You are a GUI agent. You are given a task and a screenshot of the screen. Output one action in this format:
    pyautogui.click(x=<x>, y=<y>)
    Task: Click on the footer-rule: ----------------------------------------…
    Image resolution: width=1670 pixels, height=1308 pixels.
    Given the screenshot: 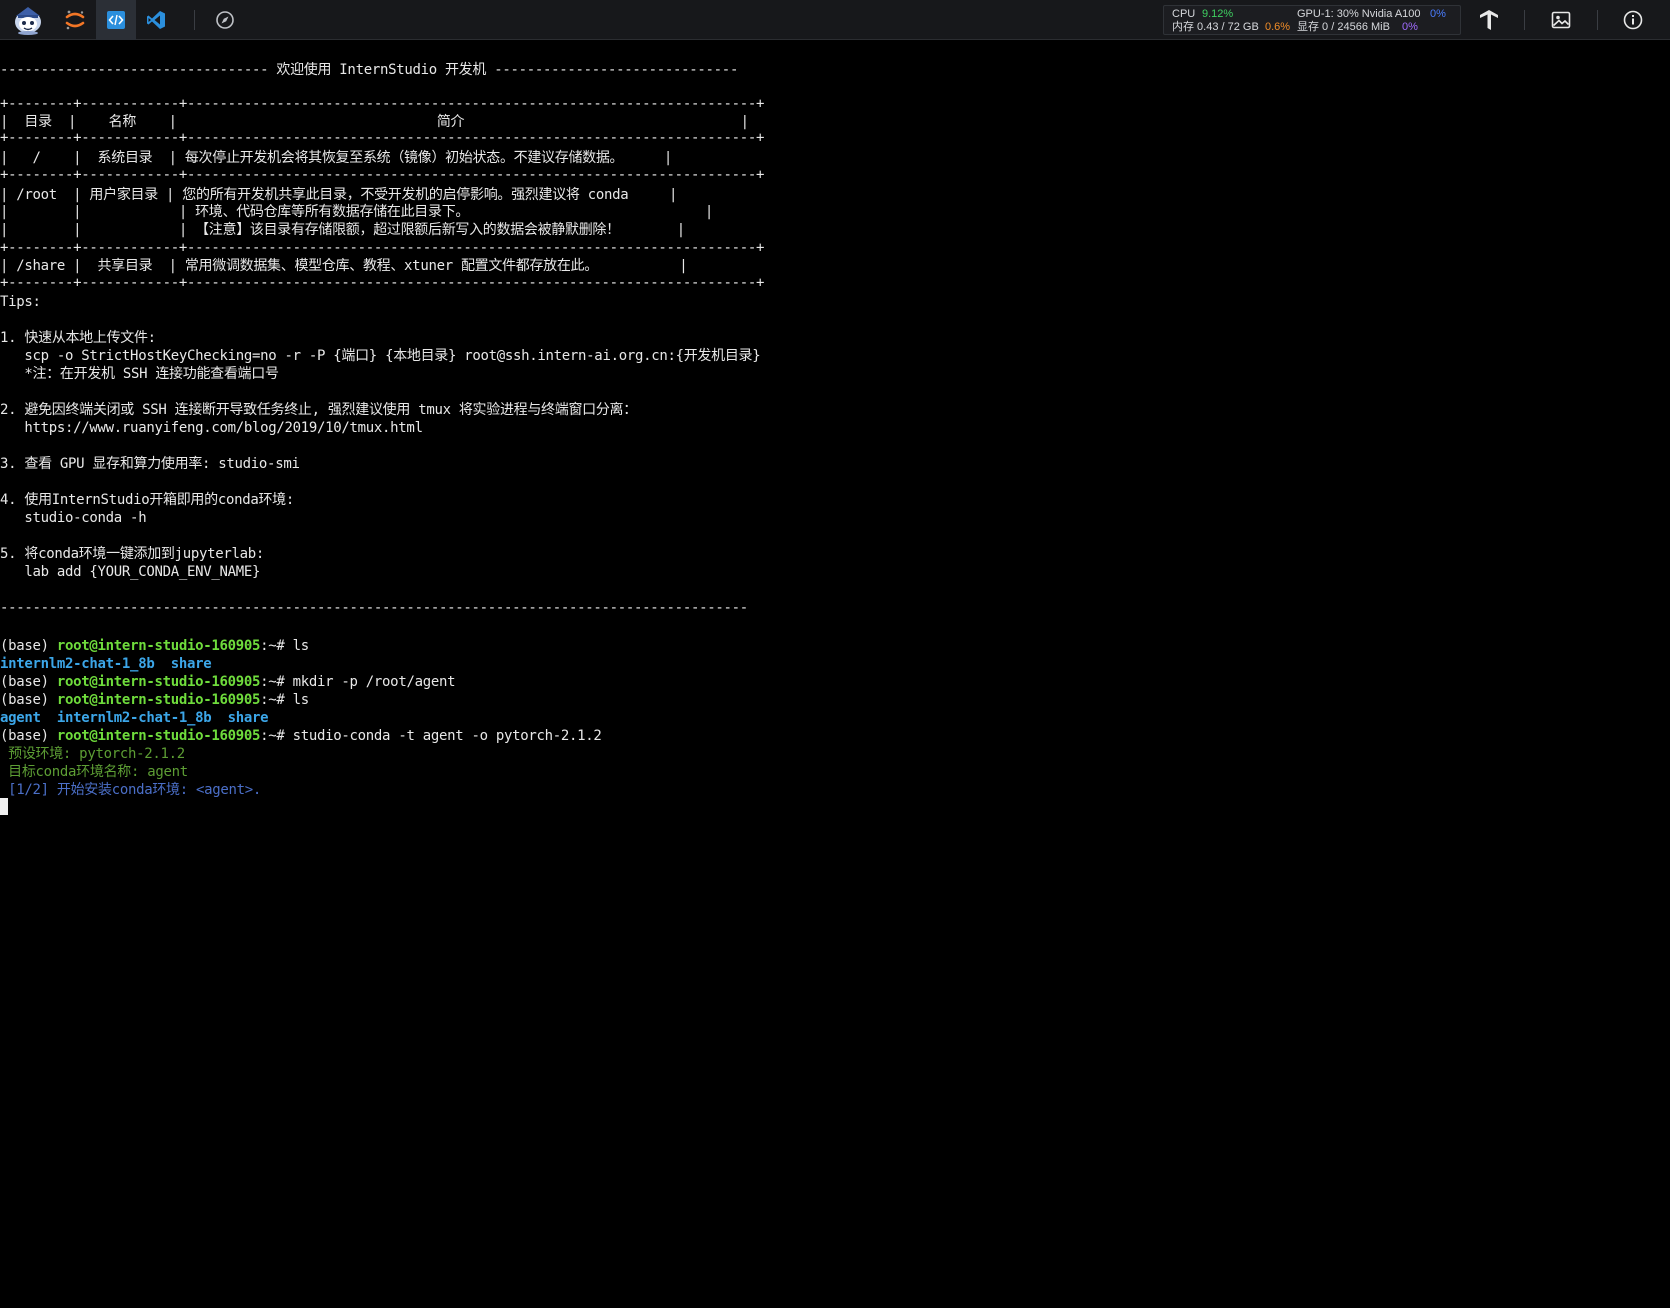 What is the action you would take?
    pyautogui.click(x=374, y=608)
    